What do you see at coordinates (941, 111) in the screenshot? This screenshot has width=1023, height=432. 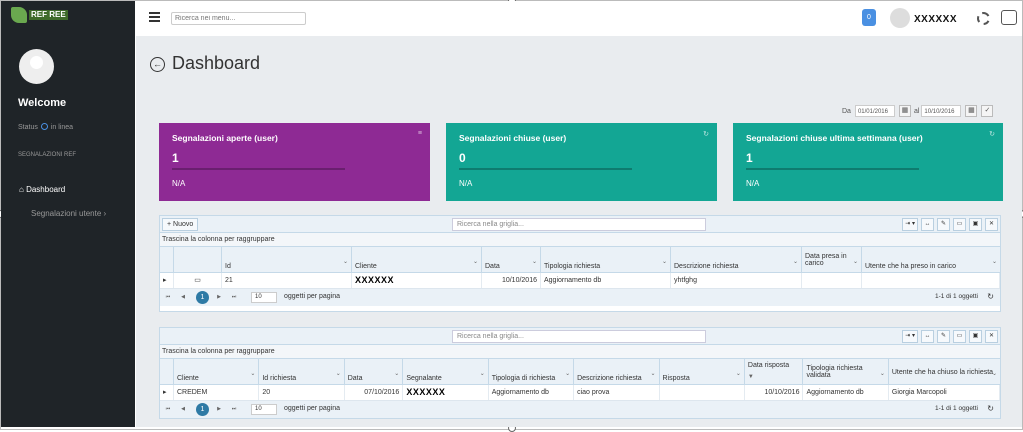 I see `date-to-input: 10/10/2016` at bounding box center [941, 111].